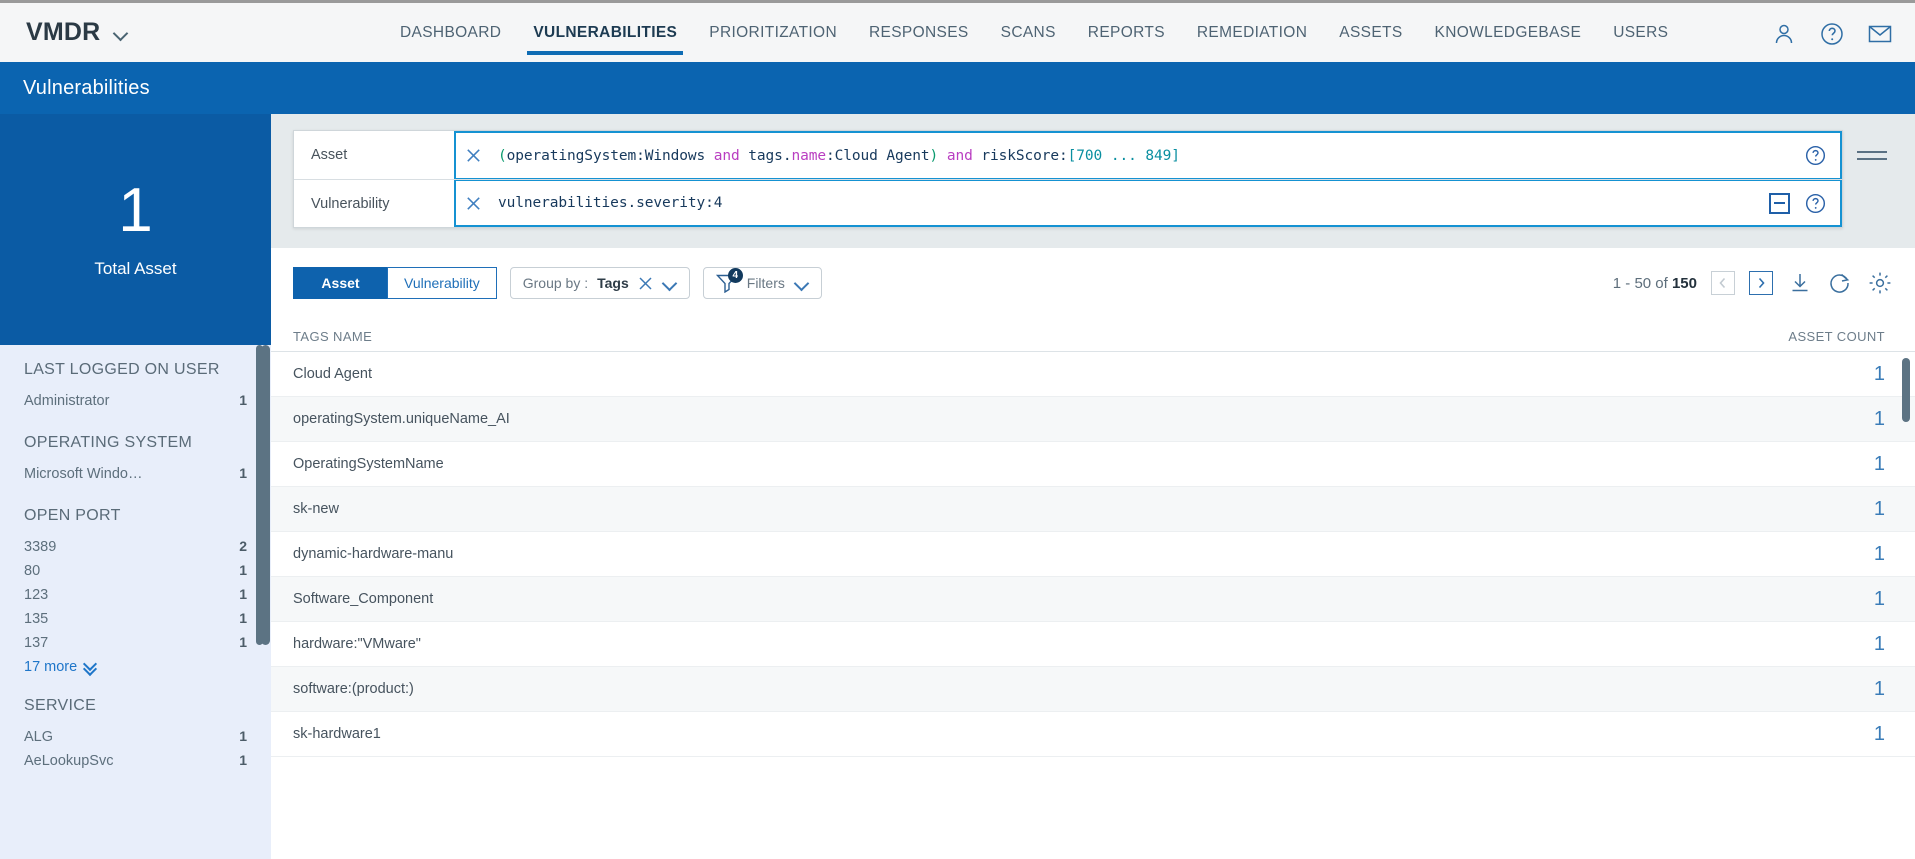 The height and width of the screenshot is (859, 1915). What do you see at coordinates (36, 594) in the screenshot?
I see `facet-label: 123` at bounding box center [36, 594].